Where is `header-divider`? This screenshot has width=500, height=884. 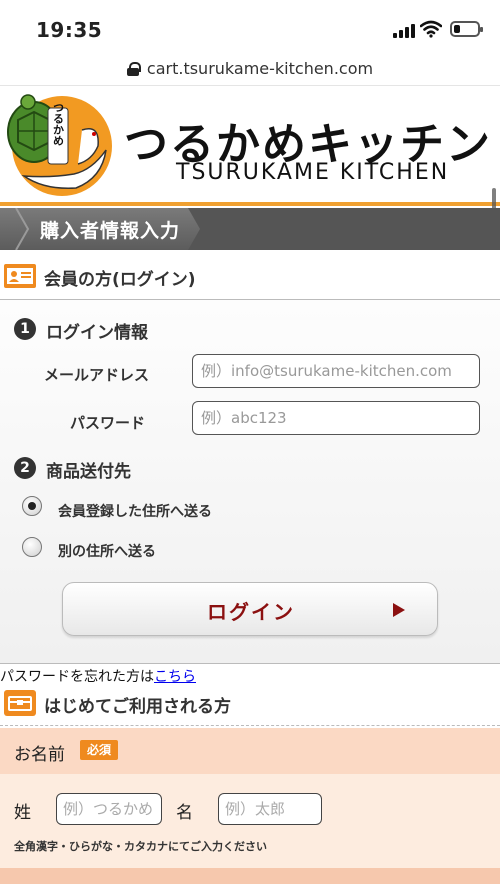 header-divider is located at coordinates (250, 204).